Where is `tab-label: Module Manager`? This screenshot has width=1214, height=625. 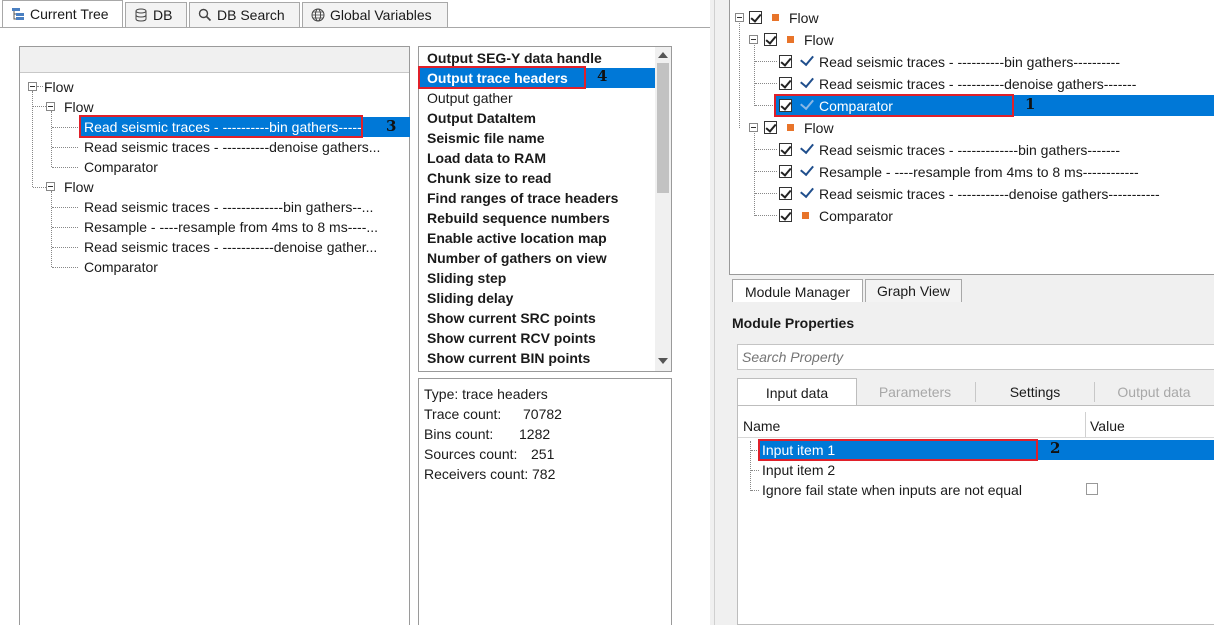 tab-label: Module Manager is located at coordinates (797, 291).